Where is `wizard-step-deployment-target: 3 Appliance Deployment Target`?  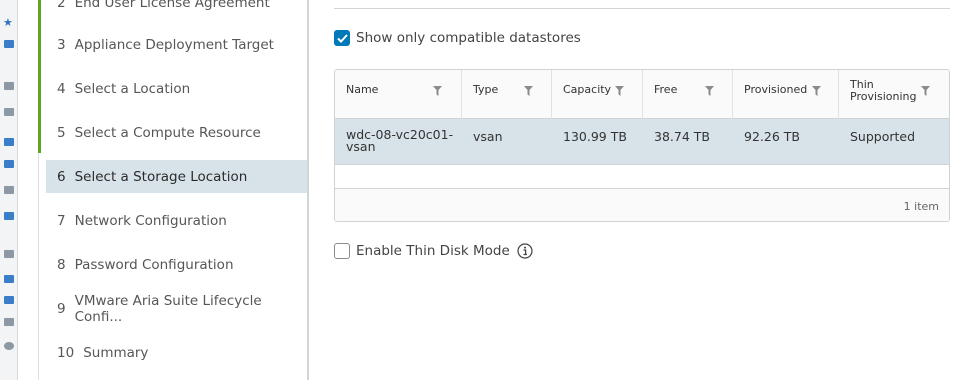 wizard-step-deployment-target: 3 Appliance Deployment Target is located at coordinates (176, 44).